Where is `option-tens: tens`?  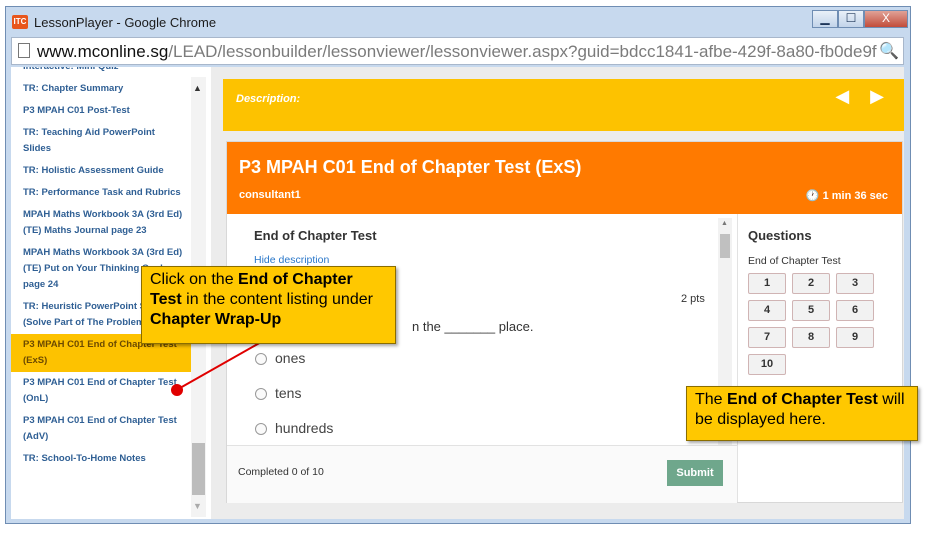
option-tens: tens is located at coordinates (278, 393).